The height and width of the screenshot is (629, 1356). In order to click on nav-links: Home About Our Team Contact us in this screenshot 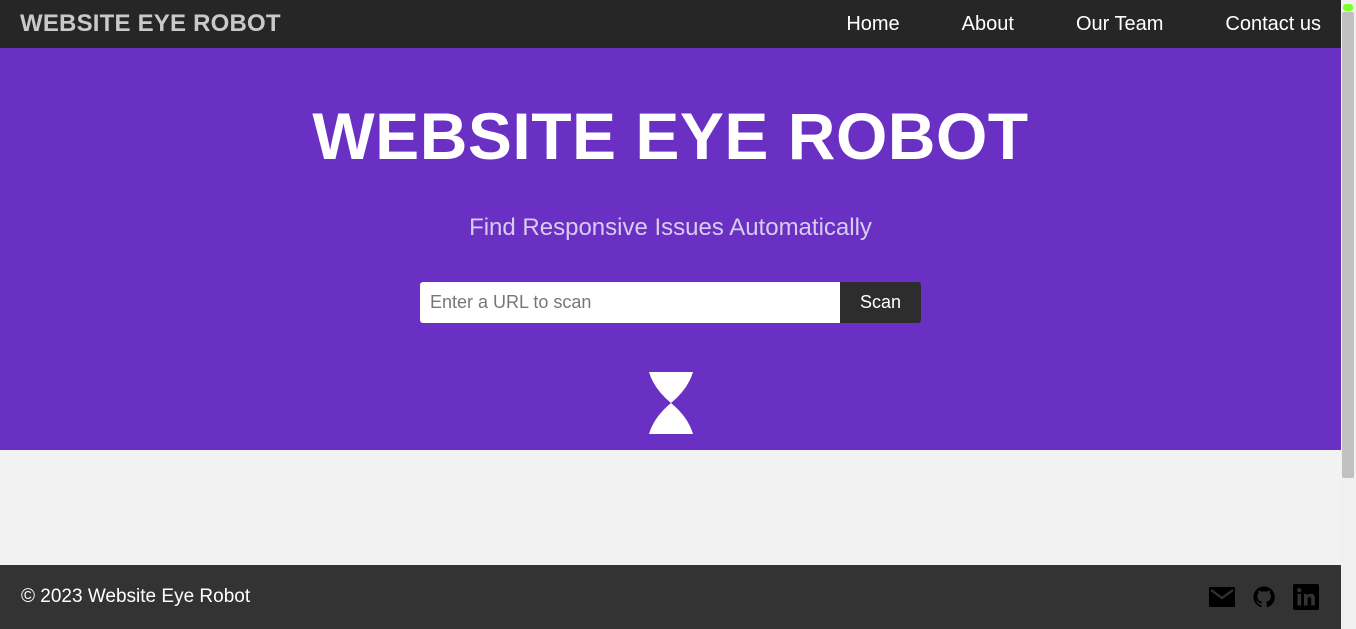, I will do `click(1083, 24)`.